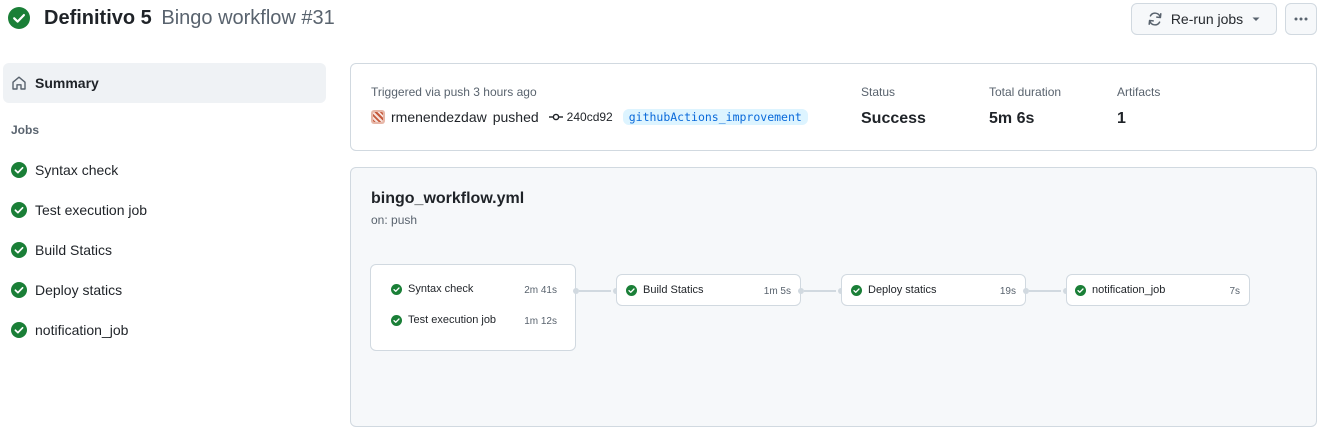 The width and height of the screenshot is (1320, 427). Describe the element at coordinates (1129, 290) in the screenshot. I see `graph-job-label: notification_job` at that location.